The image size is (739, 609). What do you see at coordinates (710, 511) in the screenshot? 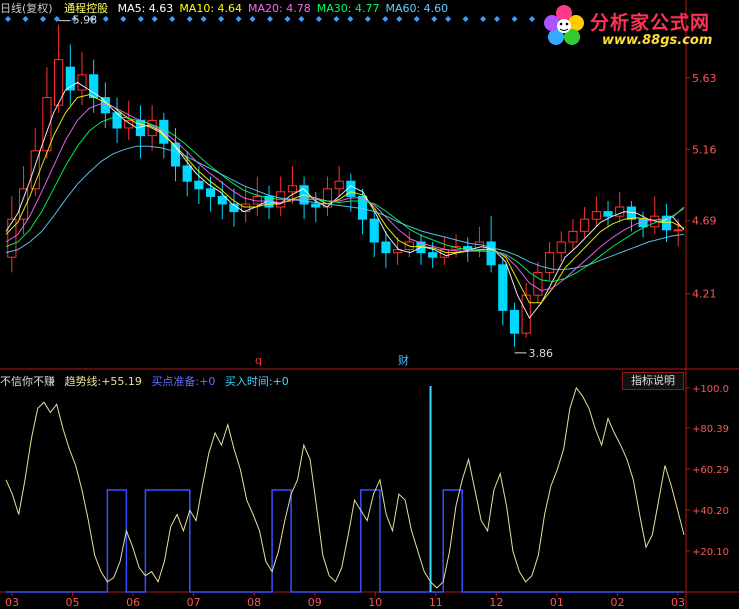
I see `indicator-y-tick-label: +40.20` at bounding box center [710, 511].